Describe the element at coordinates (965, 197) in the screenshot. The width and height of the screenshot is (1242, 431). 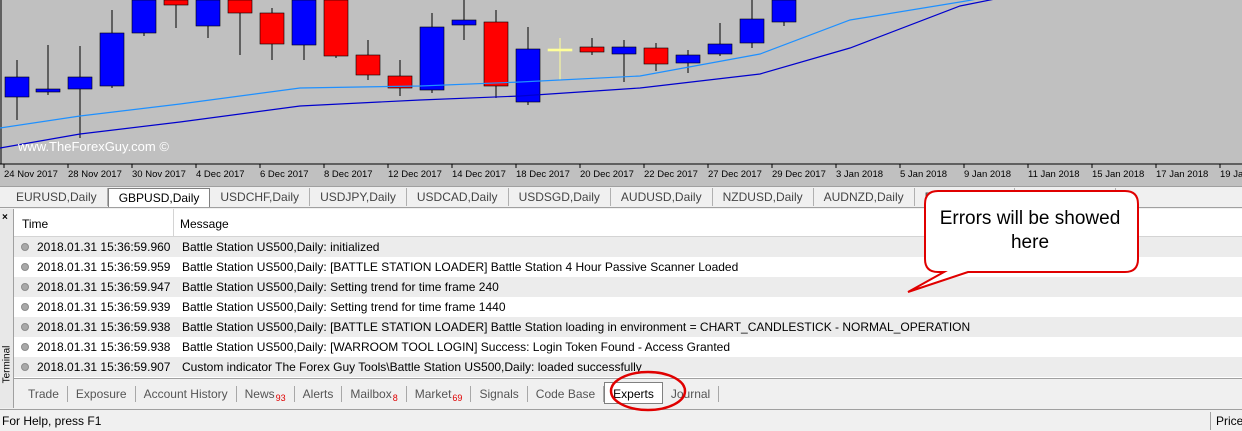
I see `symbol-tab: EURGBP,Daily` at that location.